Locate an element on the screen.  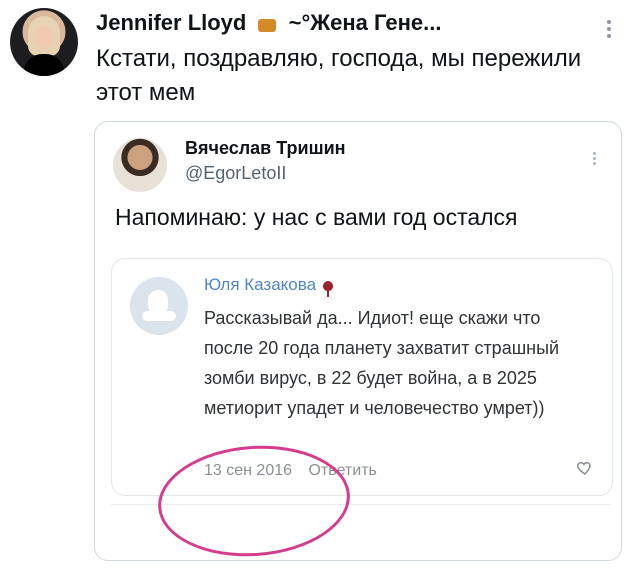
quoted-avatar is located at coordinates (140, 165).